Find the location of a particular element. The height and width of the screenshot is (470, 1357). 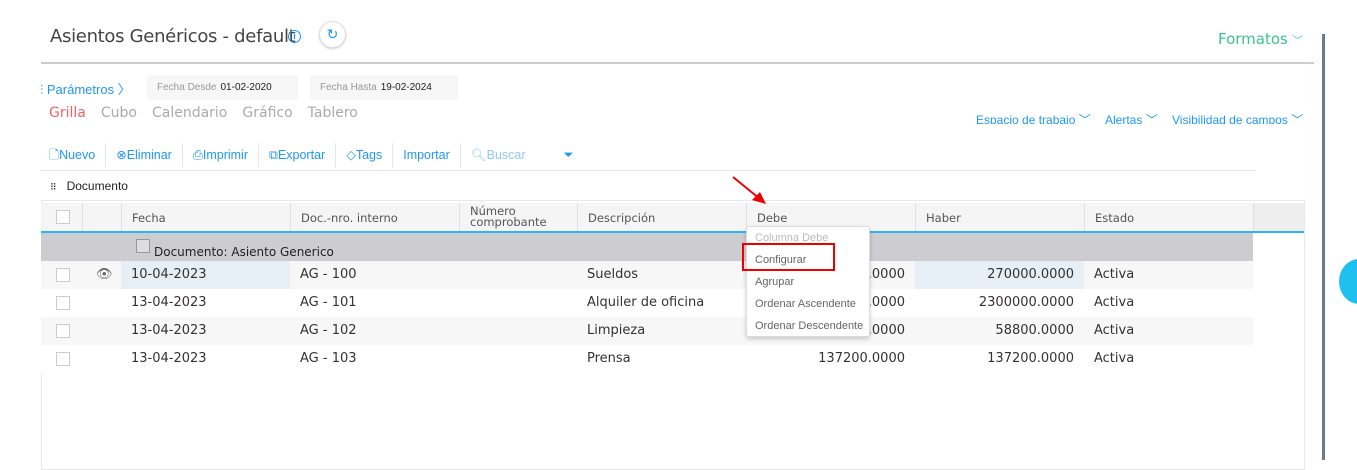

view-tabs: Grilla Cubo Calendario Gráfico Tablero is located at coordinates (211, 113).